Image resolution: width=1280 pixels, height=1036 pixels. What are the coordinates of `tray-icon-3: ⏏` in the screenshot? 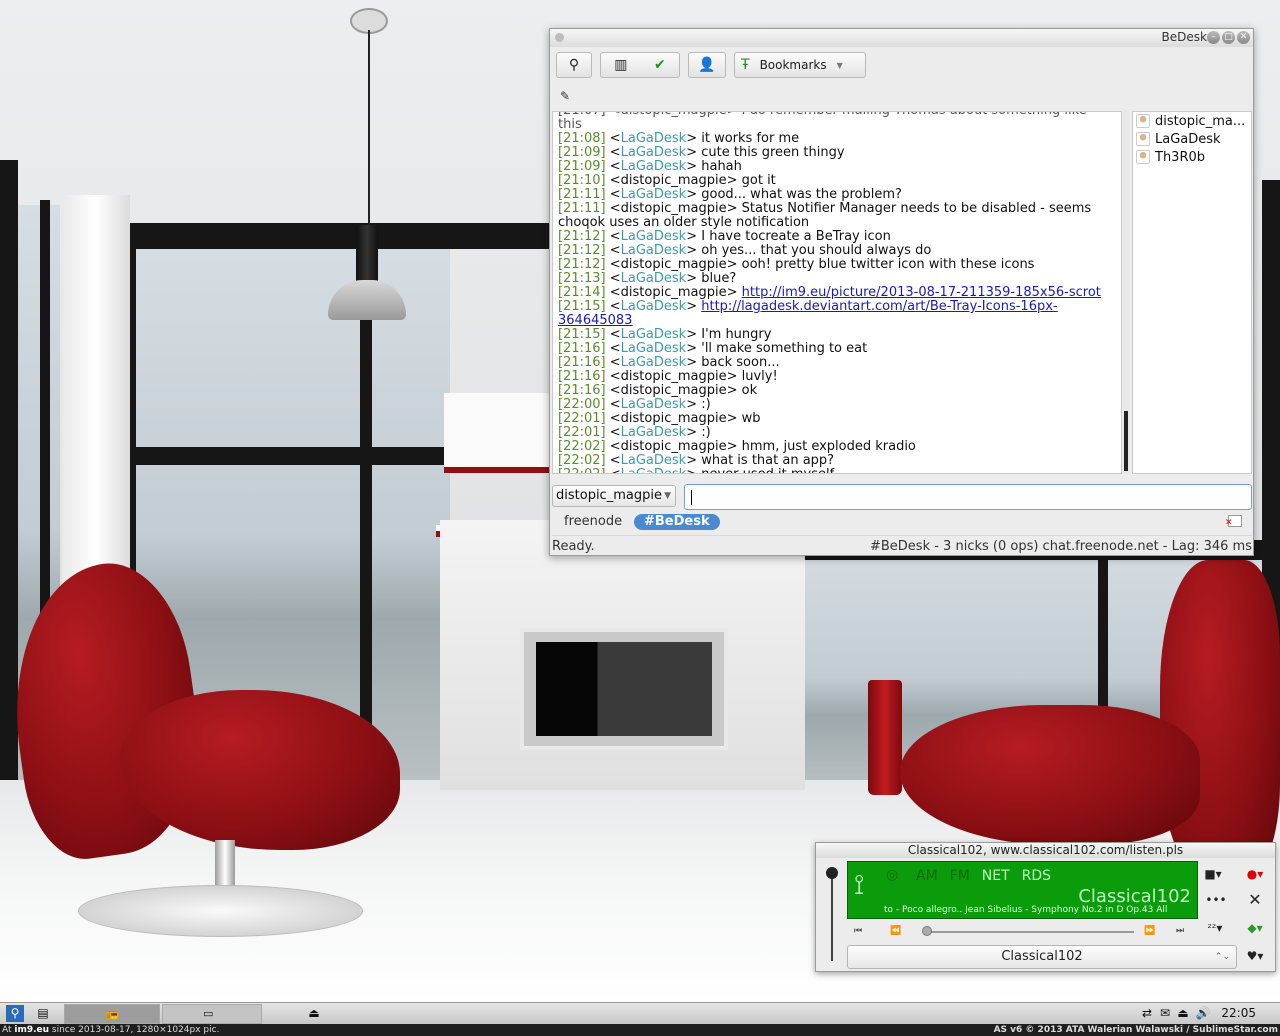 It's located at (1183, 1013).